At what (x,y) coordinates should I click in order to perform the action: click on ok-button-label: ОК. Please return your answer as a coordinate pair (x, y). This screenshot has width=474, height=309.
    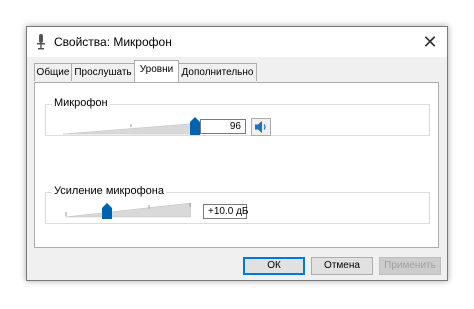
    Looking at the image, I should click on (274, 265).